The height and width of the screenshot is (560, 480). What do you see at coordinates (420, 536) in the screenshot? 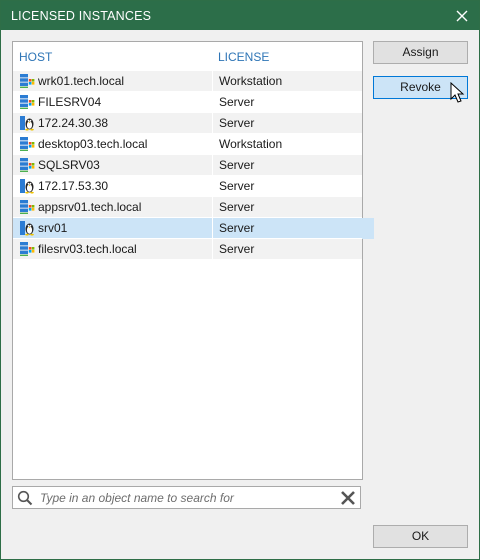
I see `ok-button: OK` at bounding box center [420, 536].